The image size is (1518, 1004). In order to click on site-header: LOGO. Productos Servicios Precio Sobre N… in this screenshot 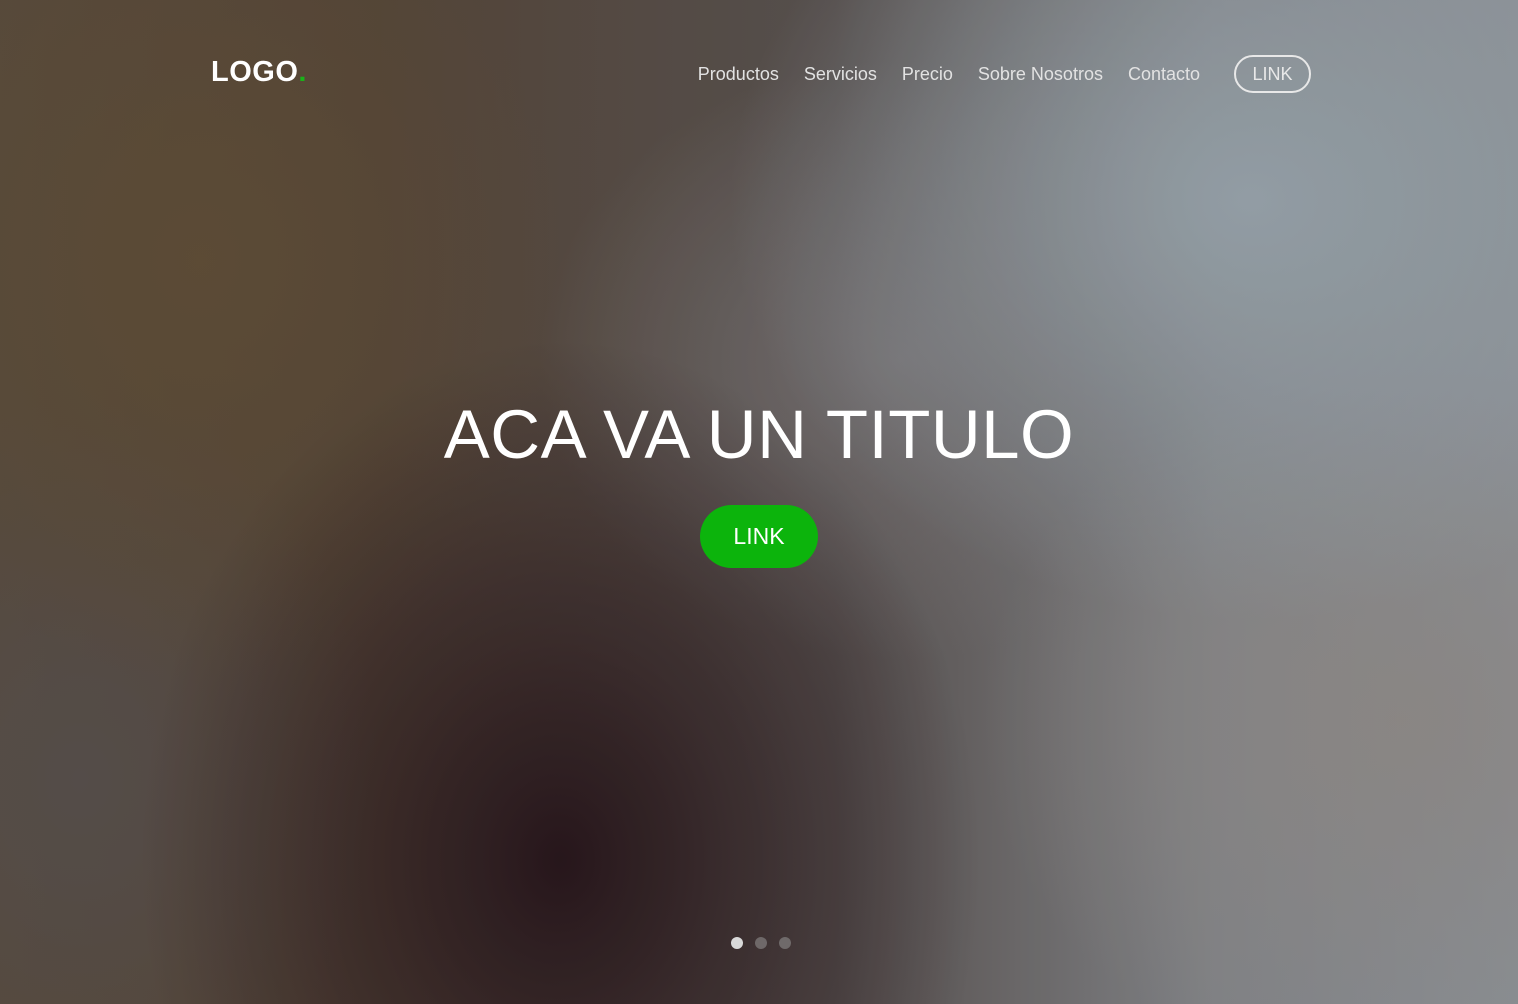, I will do `click(759, 74)`.